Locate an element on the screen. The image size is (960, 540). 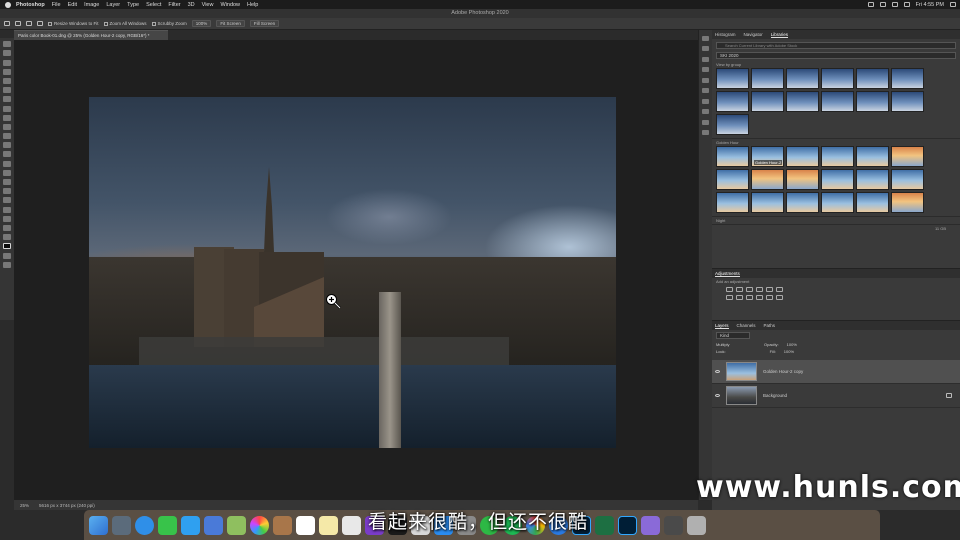
resize-windows-checkbox: Resize Windows to Fit is located at coordinates (73, 23).